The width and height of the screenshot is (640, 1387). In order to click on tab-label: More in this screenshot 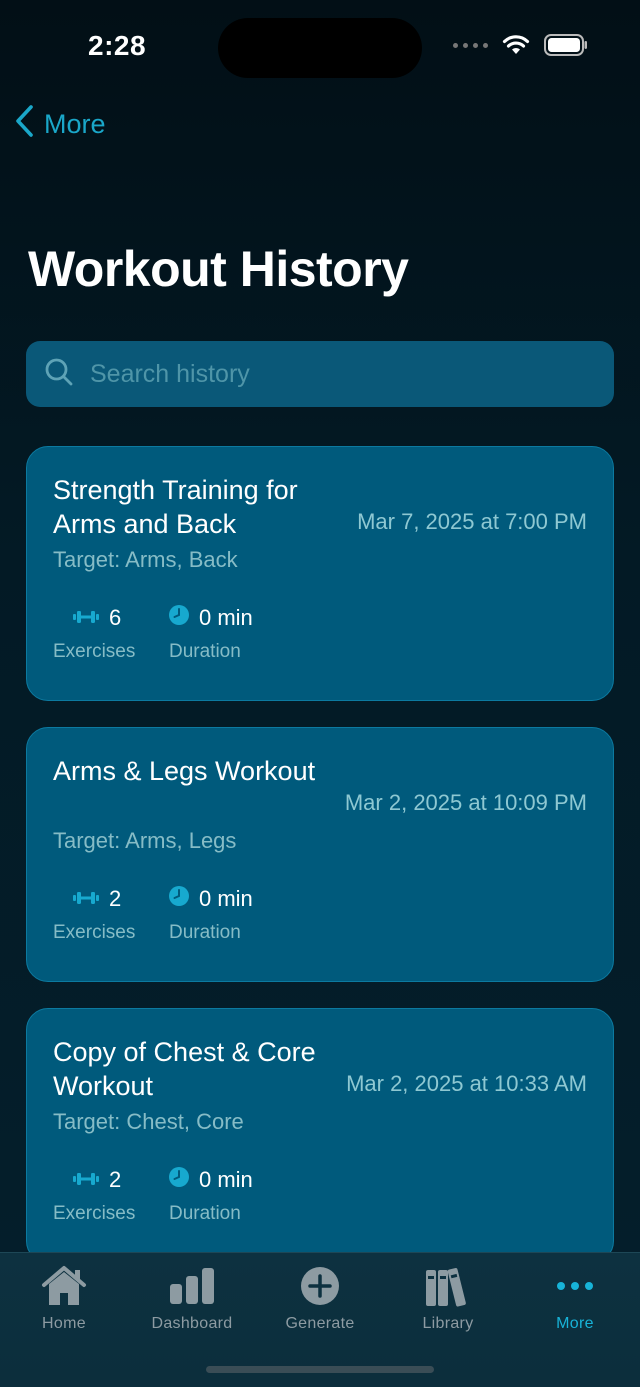, I will do `click(575, 1323)`.